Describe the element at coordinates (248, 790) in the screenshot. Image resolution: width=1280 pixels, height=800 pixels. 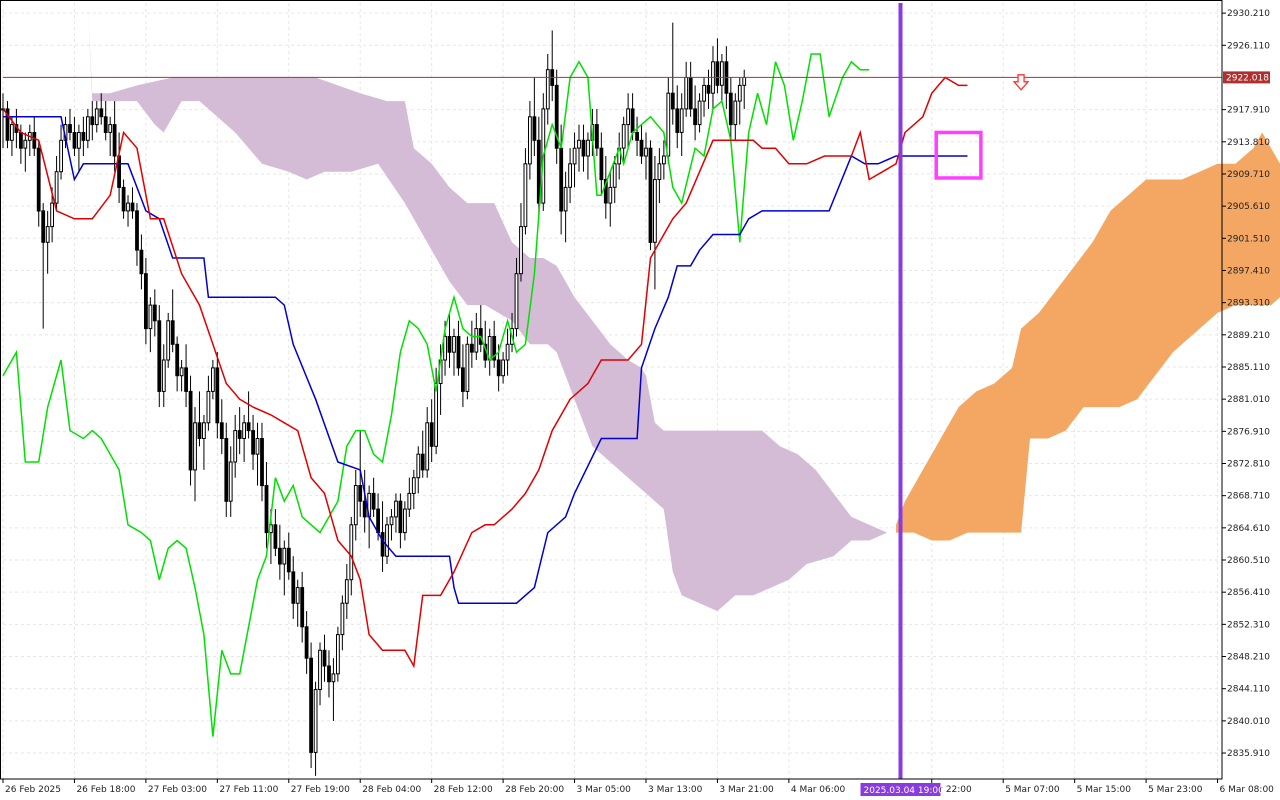
I see `x-tick-label: 27 Feb 11:00` at that location.